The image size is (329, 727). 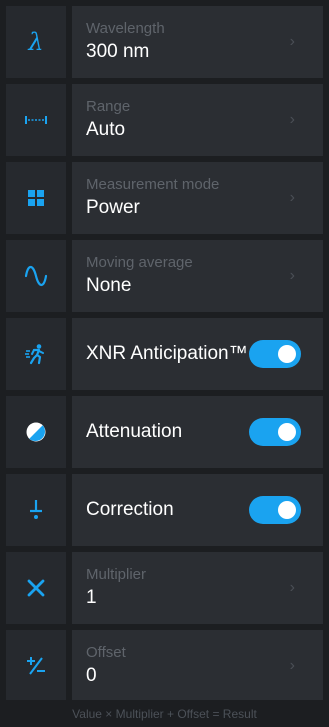 I want to click on offset-label: Offset, so click(x=106, y=652).